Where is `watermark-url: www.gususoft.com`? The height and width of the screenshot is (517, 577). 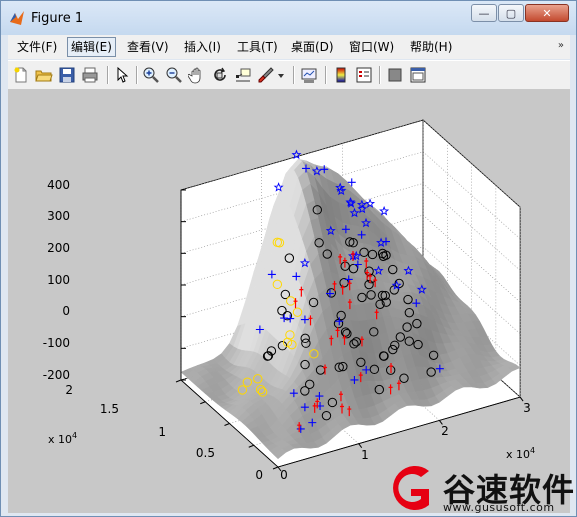
watermark-url: www.gususoft.com is located at coordinates (499, 507).